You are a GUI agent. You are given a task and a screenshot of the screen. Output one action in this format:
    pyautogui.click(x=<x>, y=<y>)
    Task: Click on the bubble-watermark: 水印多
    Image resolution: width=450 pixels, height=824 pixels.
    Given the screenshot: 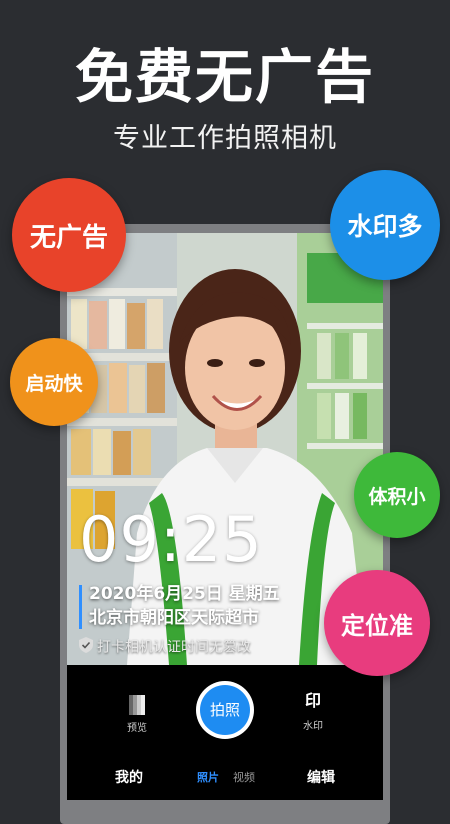 What is the action you would take?
    pyautogui.click(x=385, y=225)
    